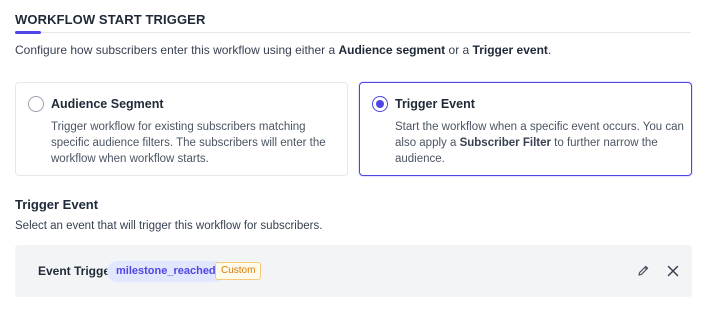 The width and height of the screenshot is (706, 310). I want to click on intro-trigger-event: Trigger event, so click(510, 50).